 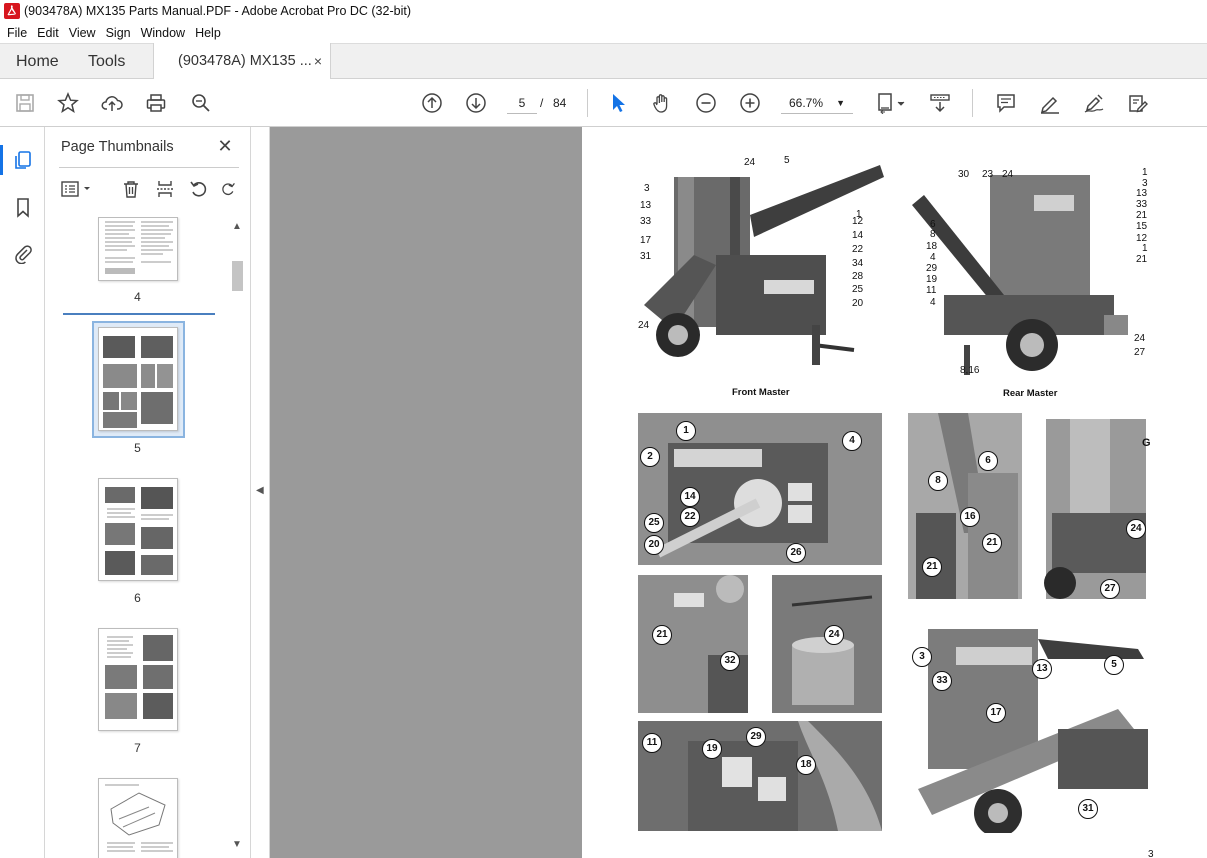 What do you see at coordinates (970, 517) in the screenshot?
I see `callout-label: 16` at bounding box center [970, 517].